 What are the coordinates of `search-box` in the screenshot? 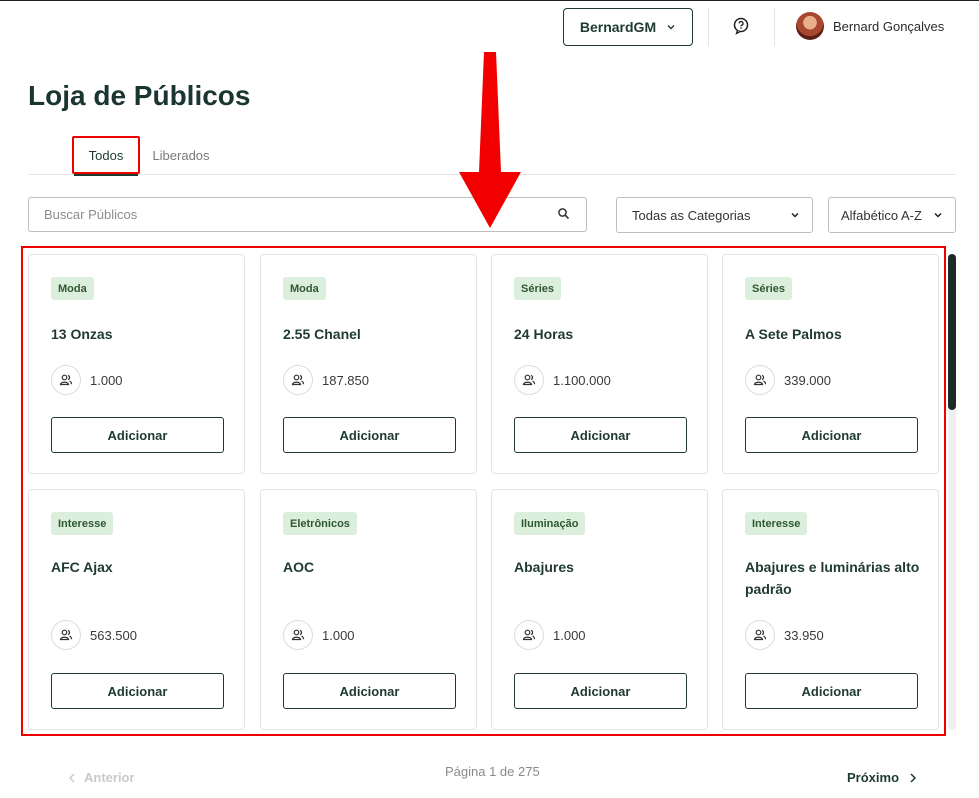 It's located at (307, 214).